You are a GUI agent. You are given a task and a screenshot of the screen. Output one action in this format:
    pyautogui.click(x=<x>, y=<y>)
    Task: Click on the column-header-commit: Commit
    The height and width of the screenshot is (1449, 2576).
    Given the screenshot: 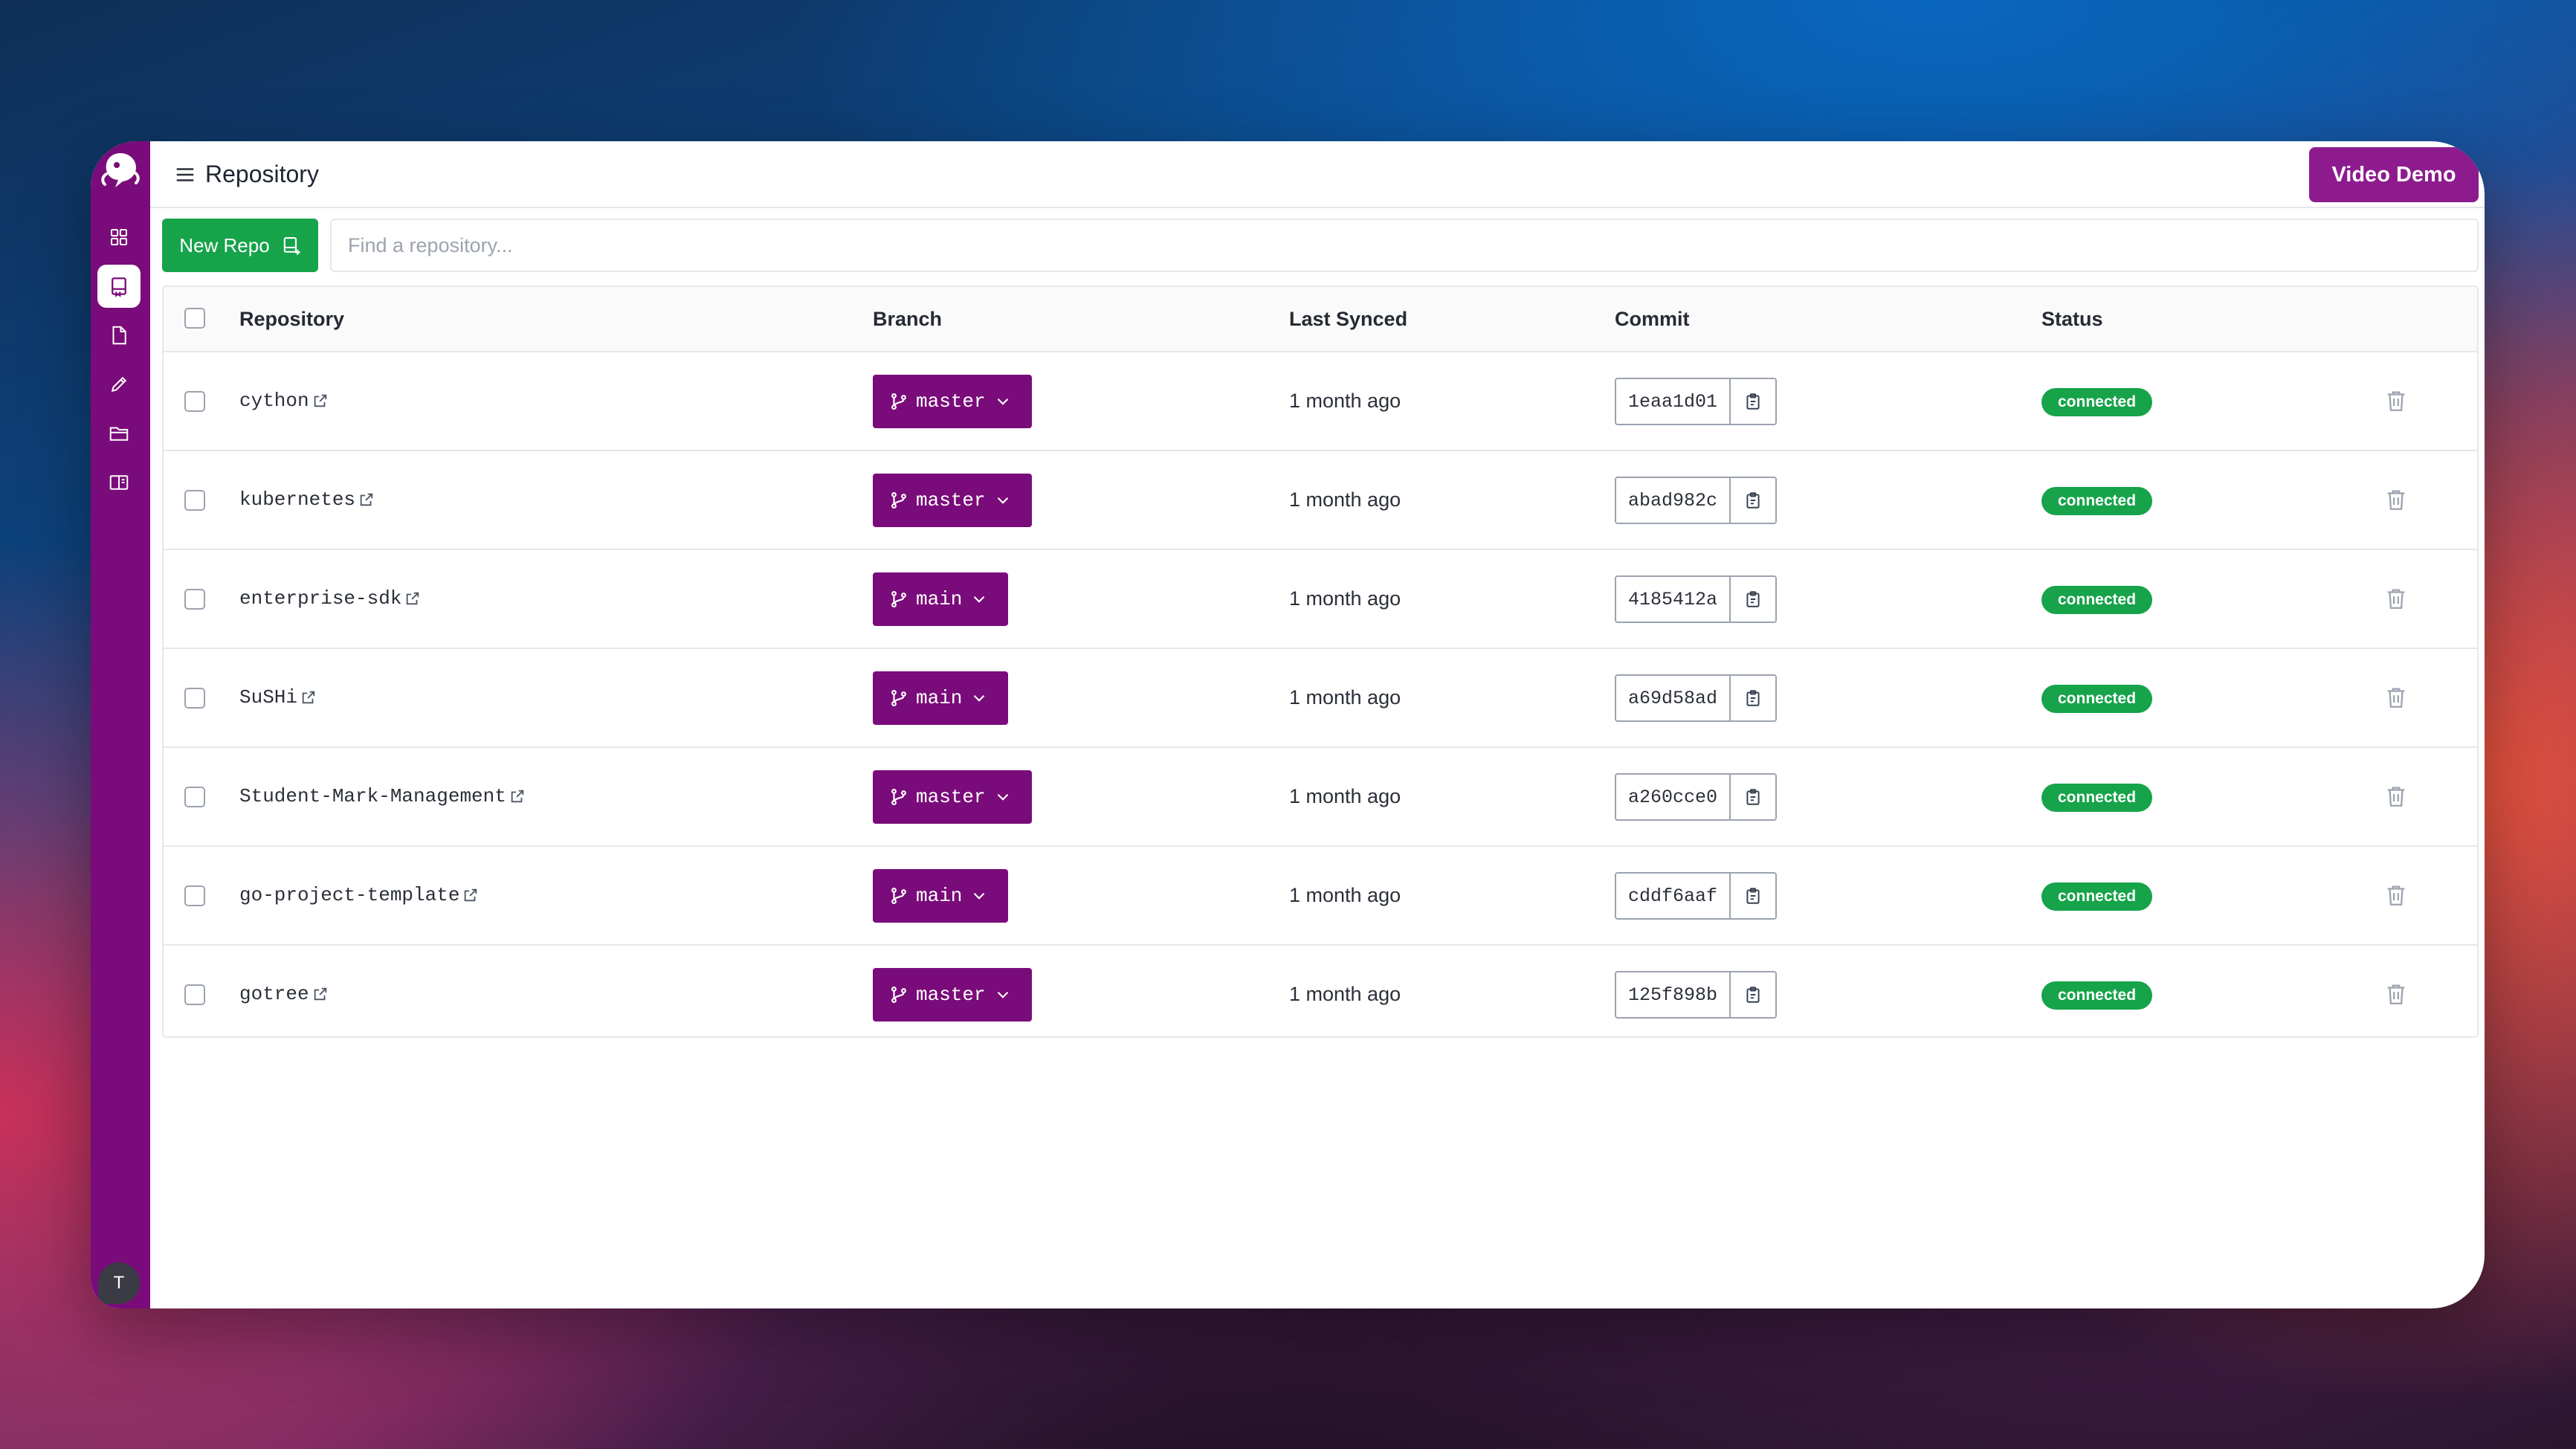 What is the action you would take?
    pyautogui.click(x=1652, y=319)
    